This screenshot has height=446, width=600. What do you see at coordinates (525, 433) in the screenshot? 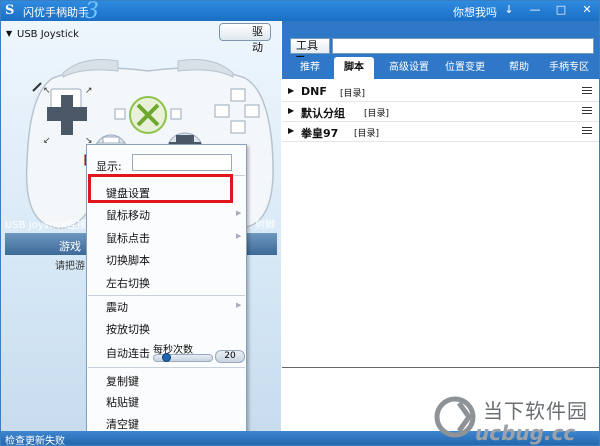
I see `watermark-en: ucbug.cc` at bounding box center [525, 433].